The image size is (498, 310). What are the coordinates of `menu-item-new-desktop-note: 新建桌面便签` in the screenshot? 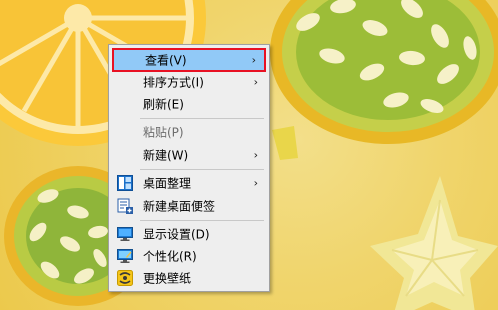 It's located at (189, 206).